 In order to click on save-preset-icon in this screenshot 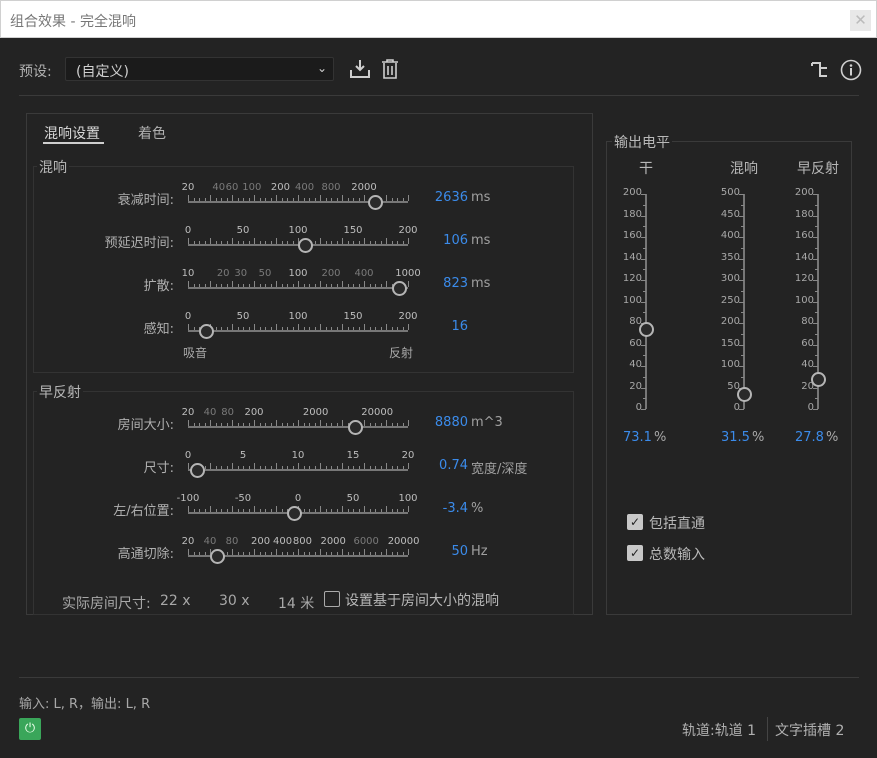, I will do `click(360, 69)`.